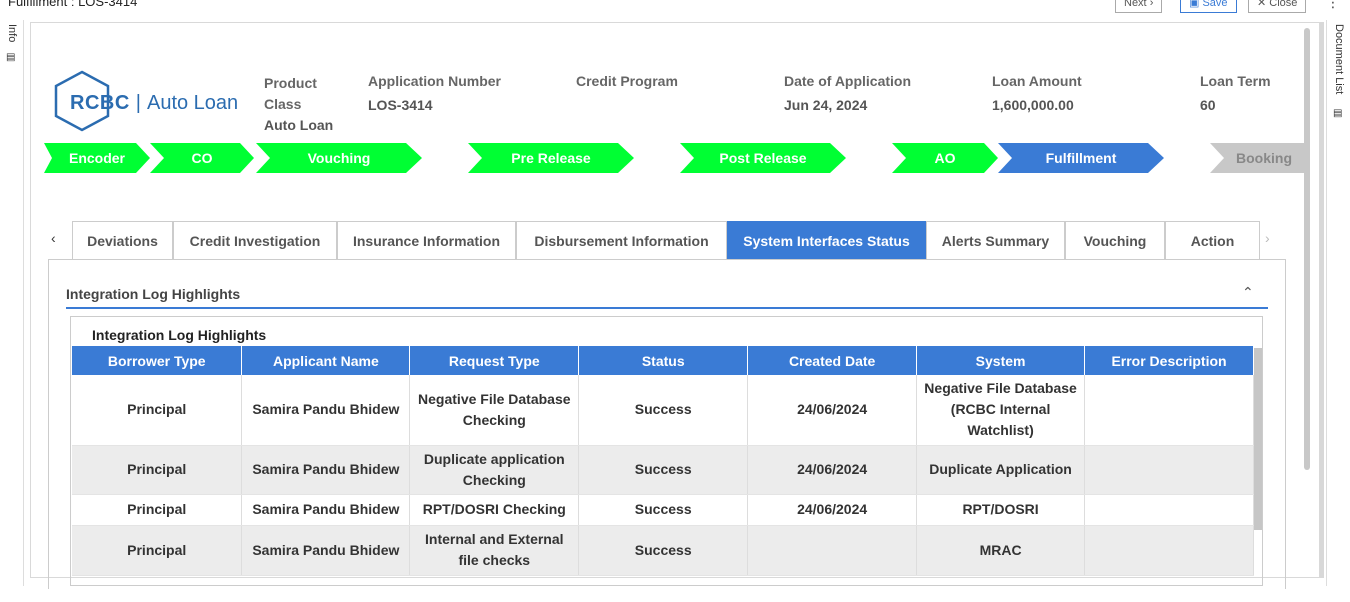  What do you see at coordinates (179, 335) in the screenshot?
I see `table-title: Integration Log Highlights` at bounding box center [179, 335].